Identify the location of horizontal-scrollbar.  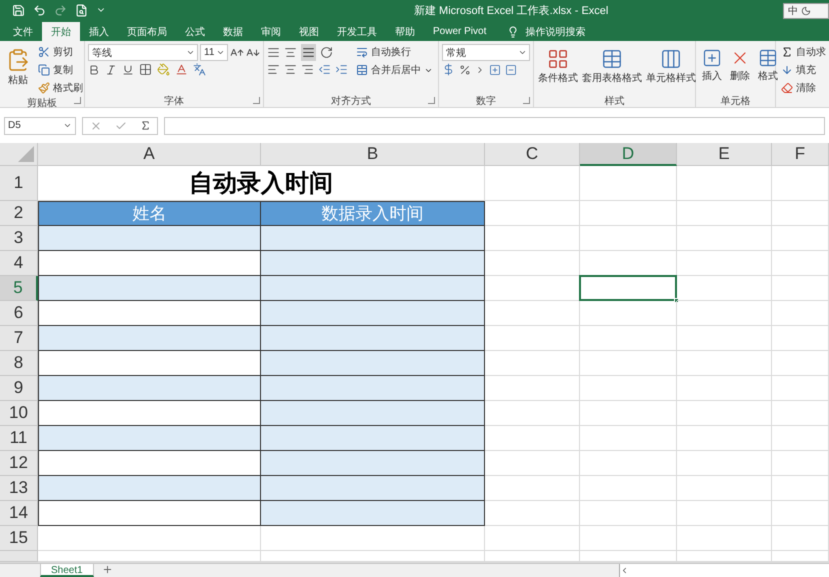
(724, 570).